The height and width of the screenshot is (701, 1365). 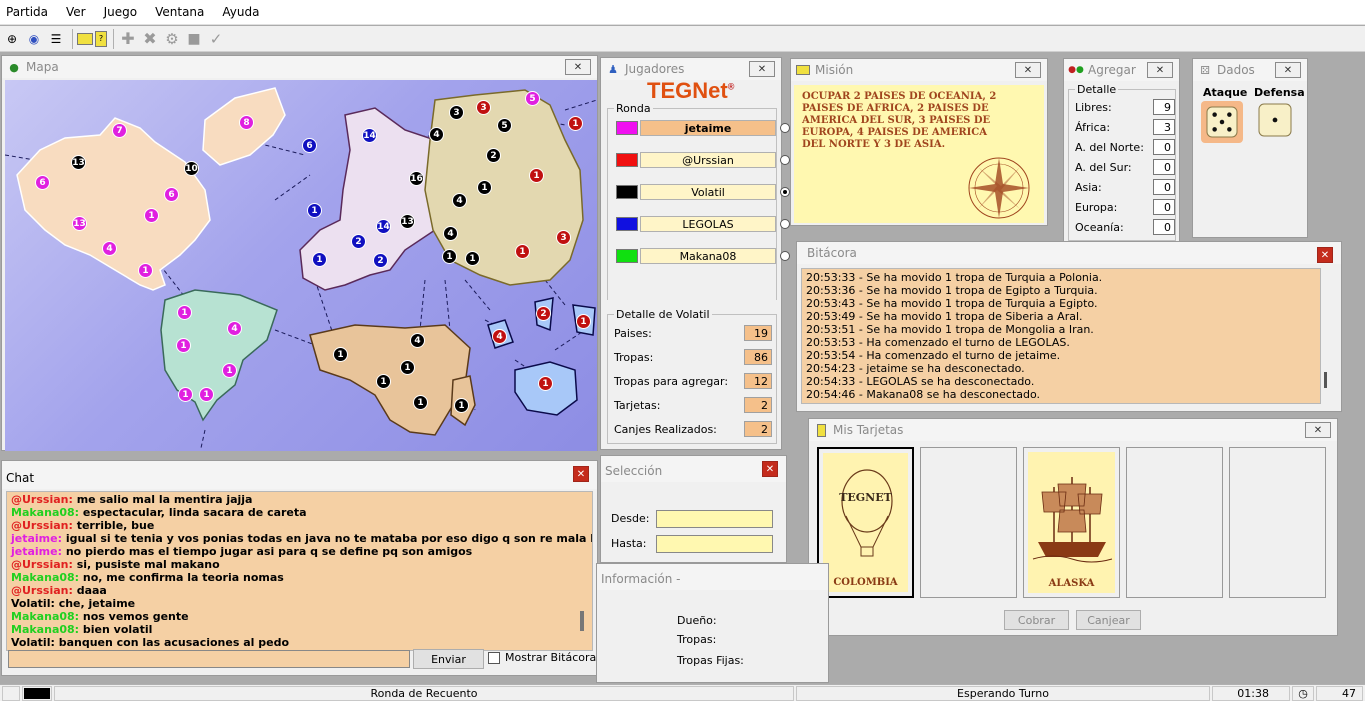 What do you see at coordinates (1108, 620) in the screenshot?
I see `canjear-button: Canjear` at bounding box center [1108, 620].